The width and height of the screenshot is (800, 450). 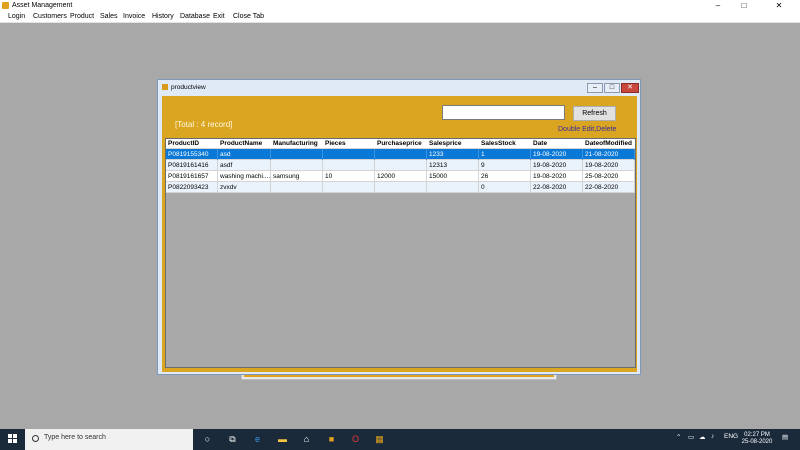 I want to click on cell-manufacturing: samsung, so click(x=297, y=176).